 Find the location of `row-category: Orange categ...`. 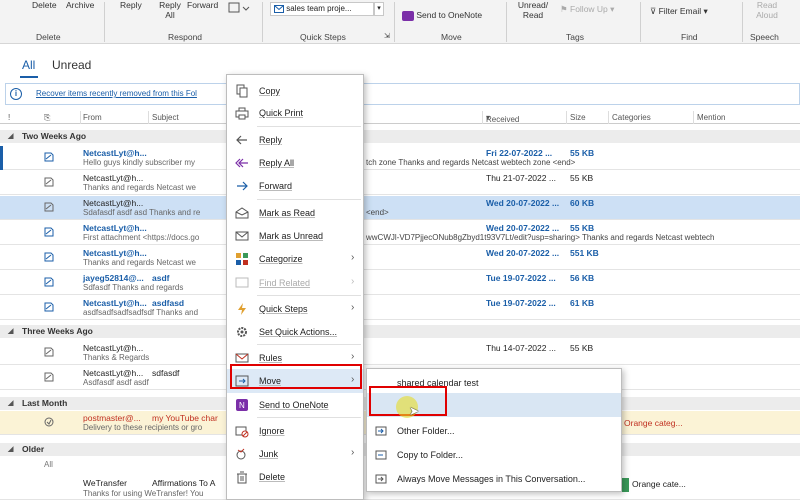

row-category: Orange categ... is located at coordinates (653, 423).